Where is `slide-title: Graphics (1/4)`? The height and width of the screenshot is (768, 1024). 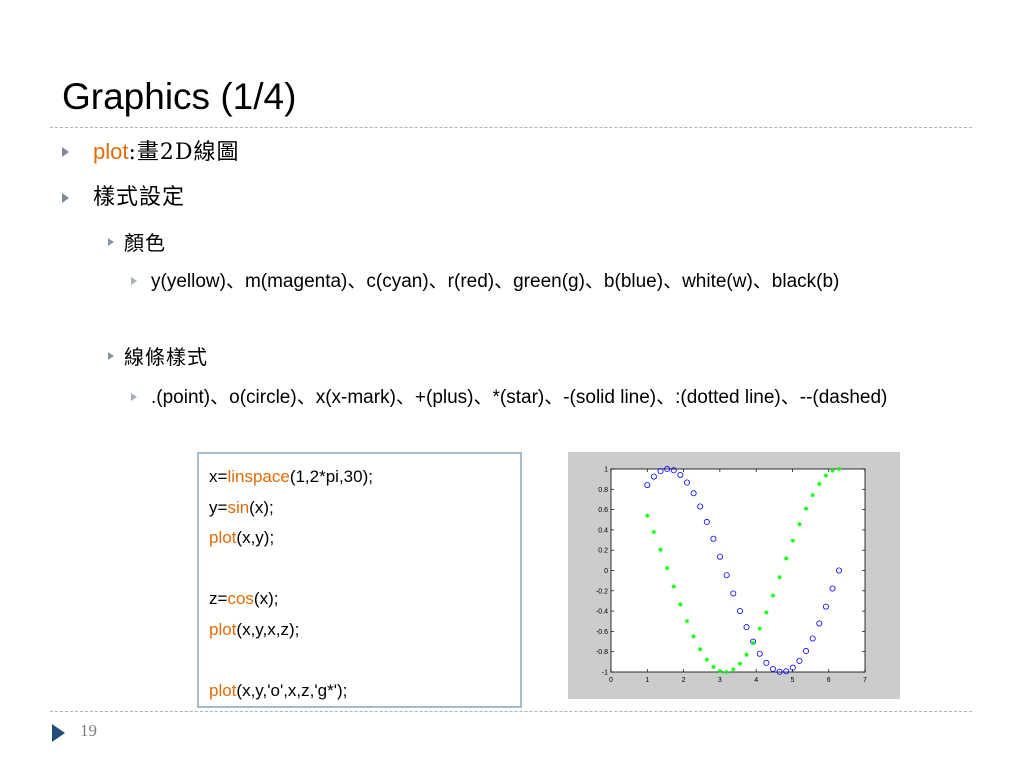
slide-title: Graphics (1/4) is located at coordinates (179, 96).